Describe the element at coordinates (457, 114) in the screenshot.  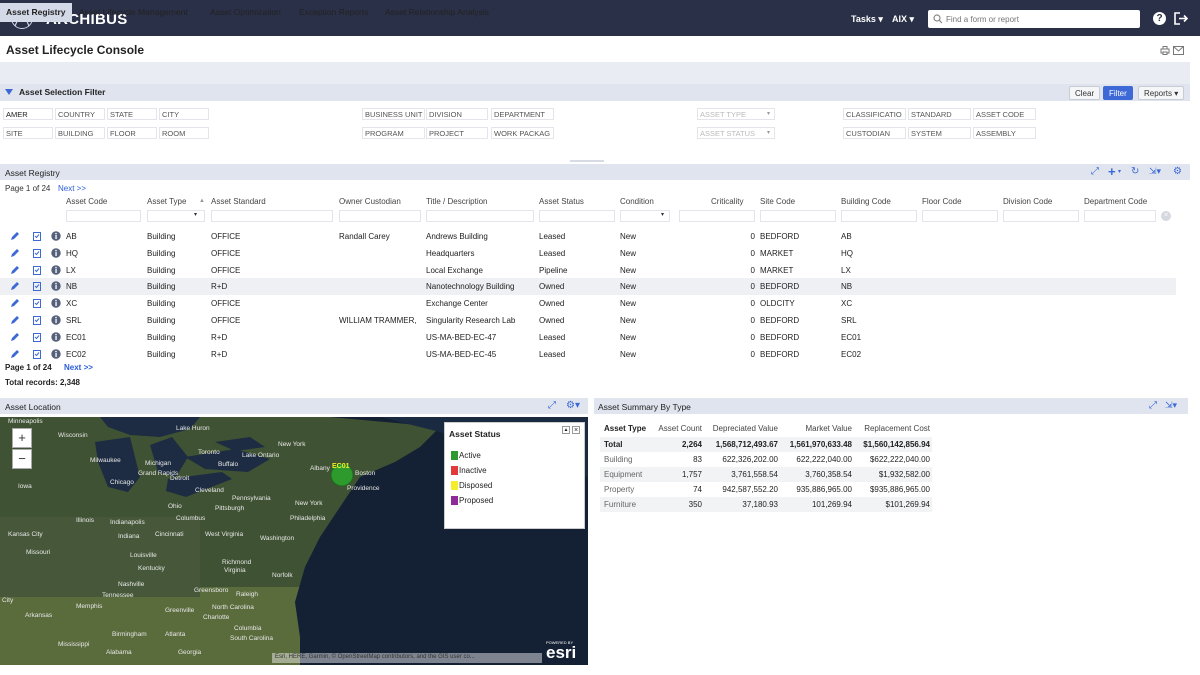
I see `division-field: DIVISION` at that location.